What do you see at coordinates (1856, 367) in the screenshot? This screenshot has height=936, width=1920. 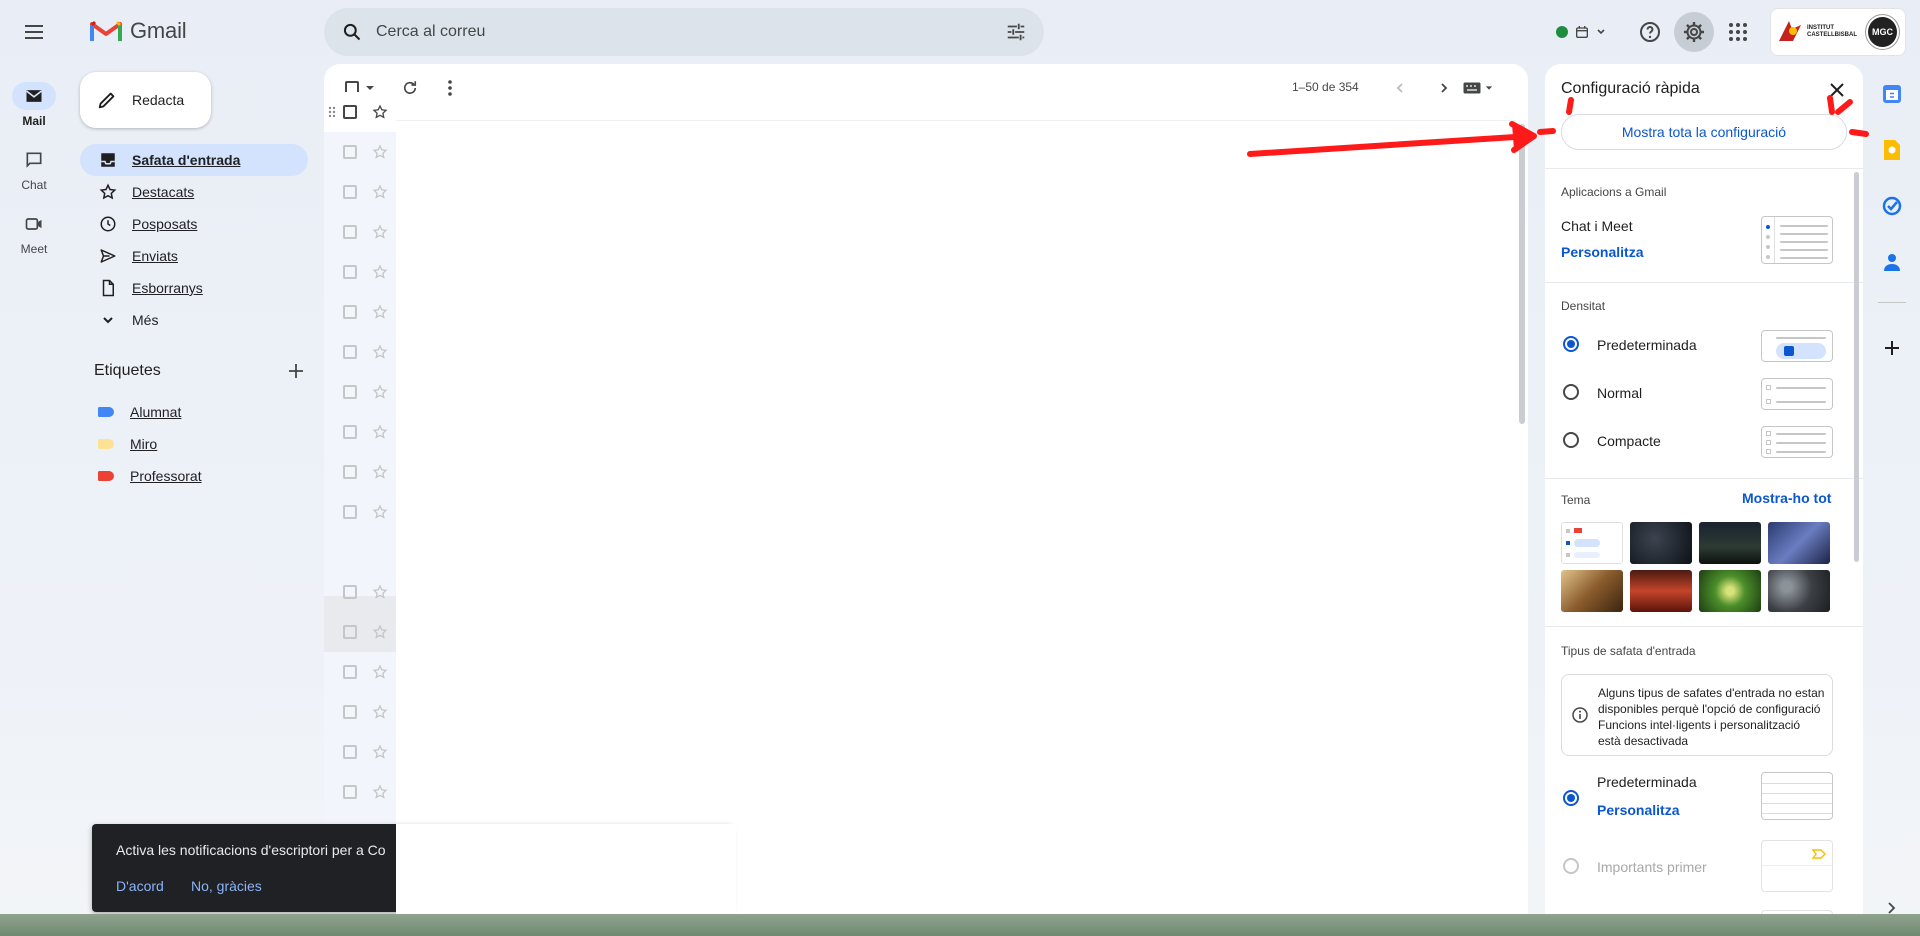 I see `quick-settings-scrollbar` at bounding box center [1856, 367].